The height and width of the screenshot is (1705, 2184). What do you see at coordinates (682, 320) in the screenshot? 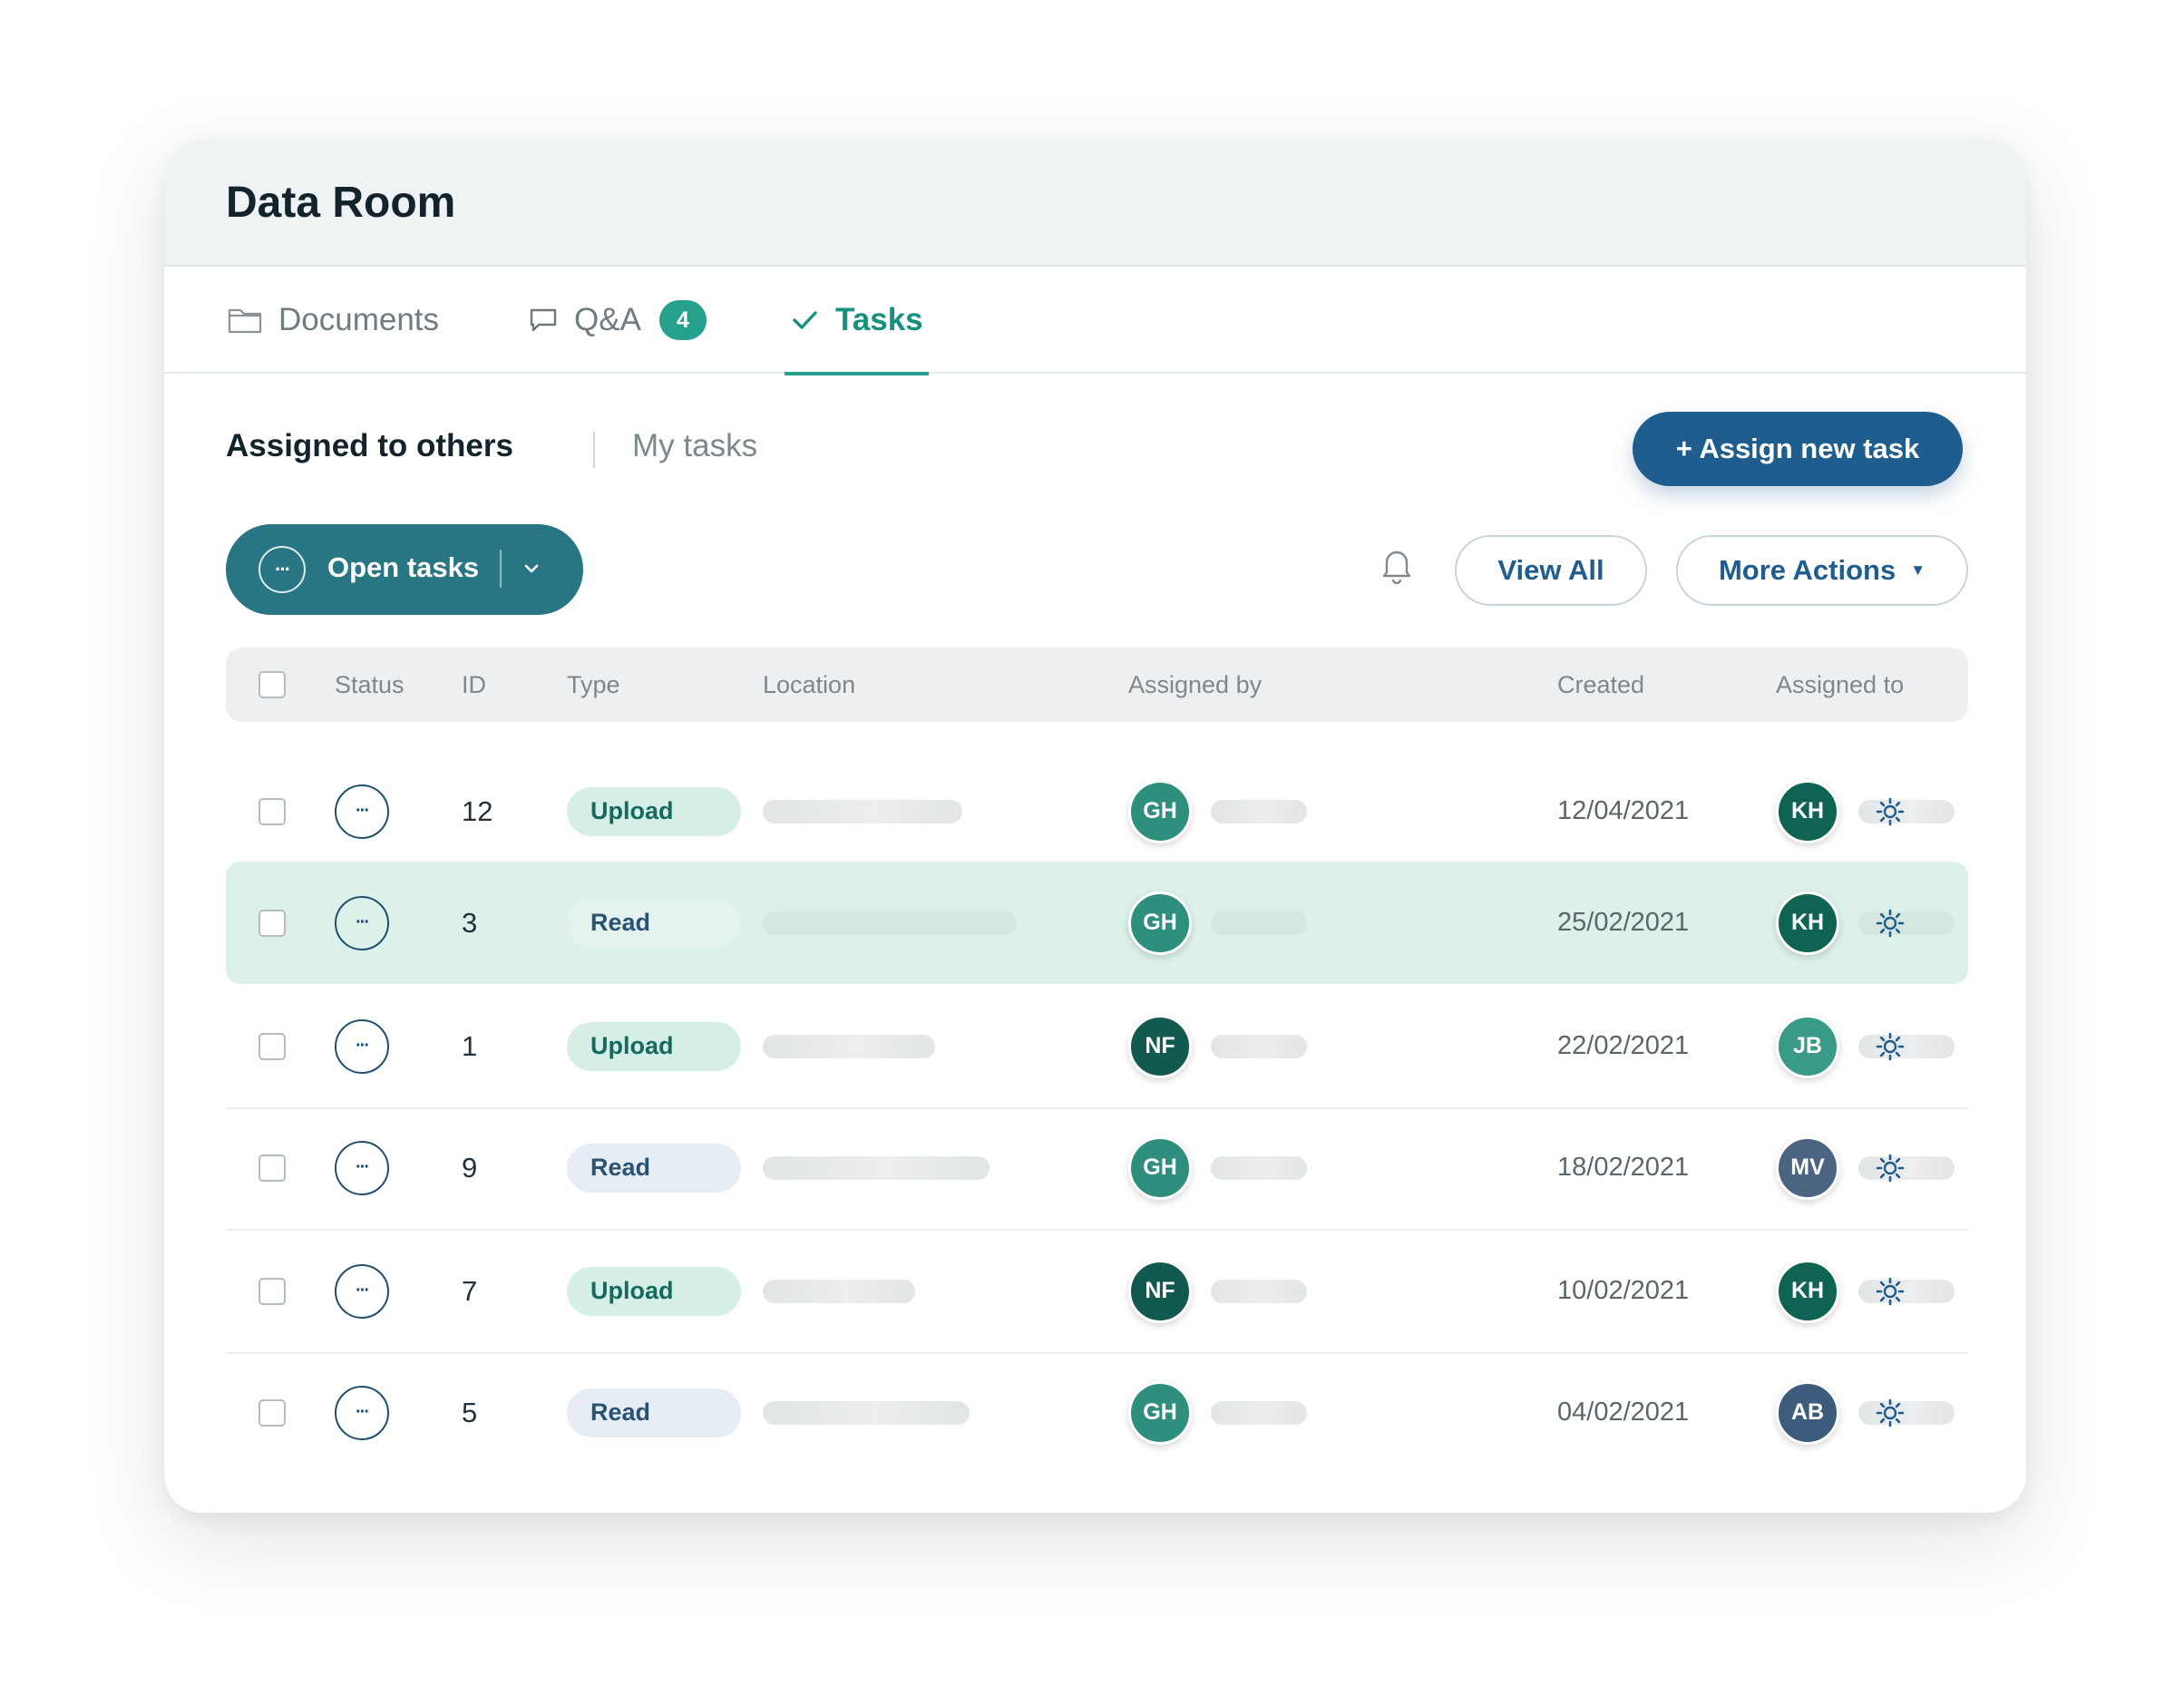
I see `qa-count-badge: 4` at bounding box center [682, 320].